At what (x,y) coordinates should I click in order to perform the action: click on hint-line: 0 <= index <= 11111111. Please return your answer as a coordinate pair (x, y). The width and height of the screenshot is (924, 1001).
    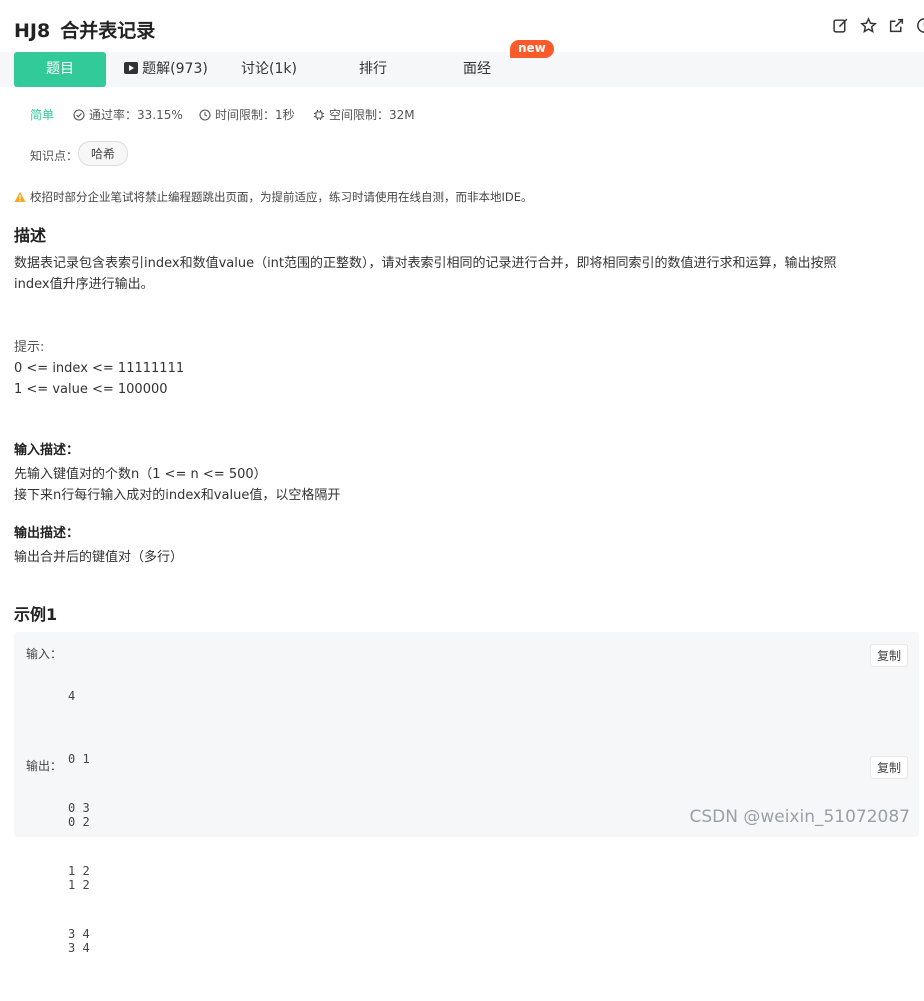
    Looking at the image, I should click on (99, 368).